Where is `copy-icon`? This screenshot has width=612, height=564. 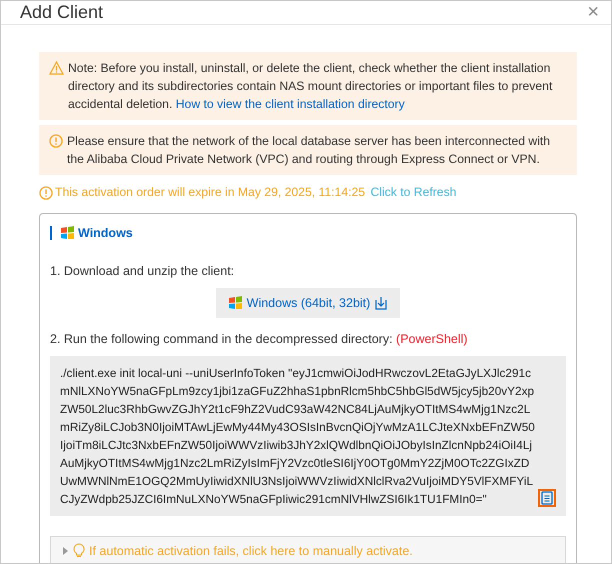 copy-icon is located at coordinates (547, 498).